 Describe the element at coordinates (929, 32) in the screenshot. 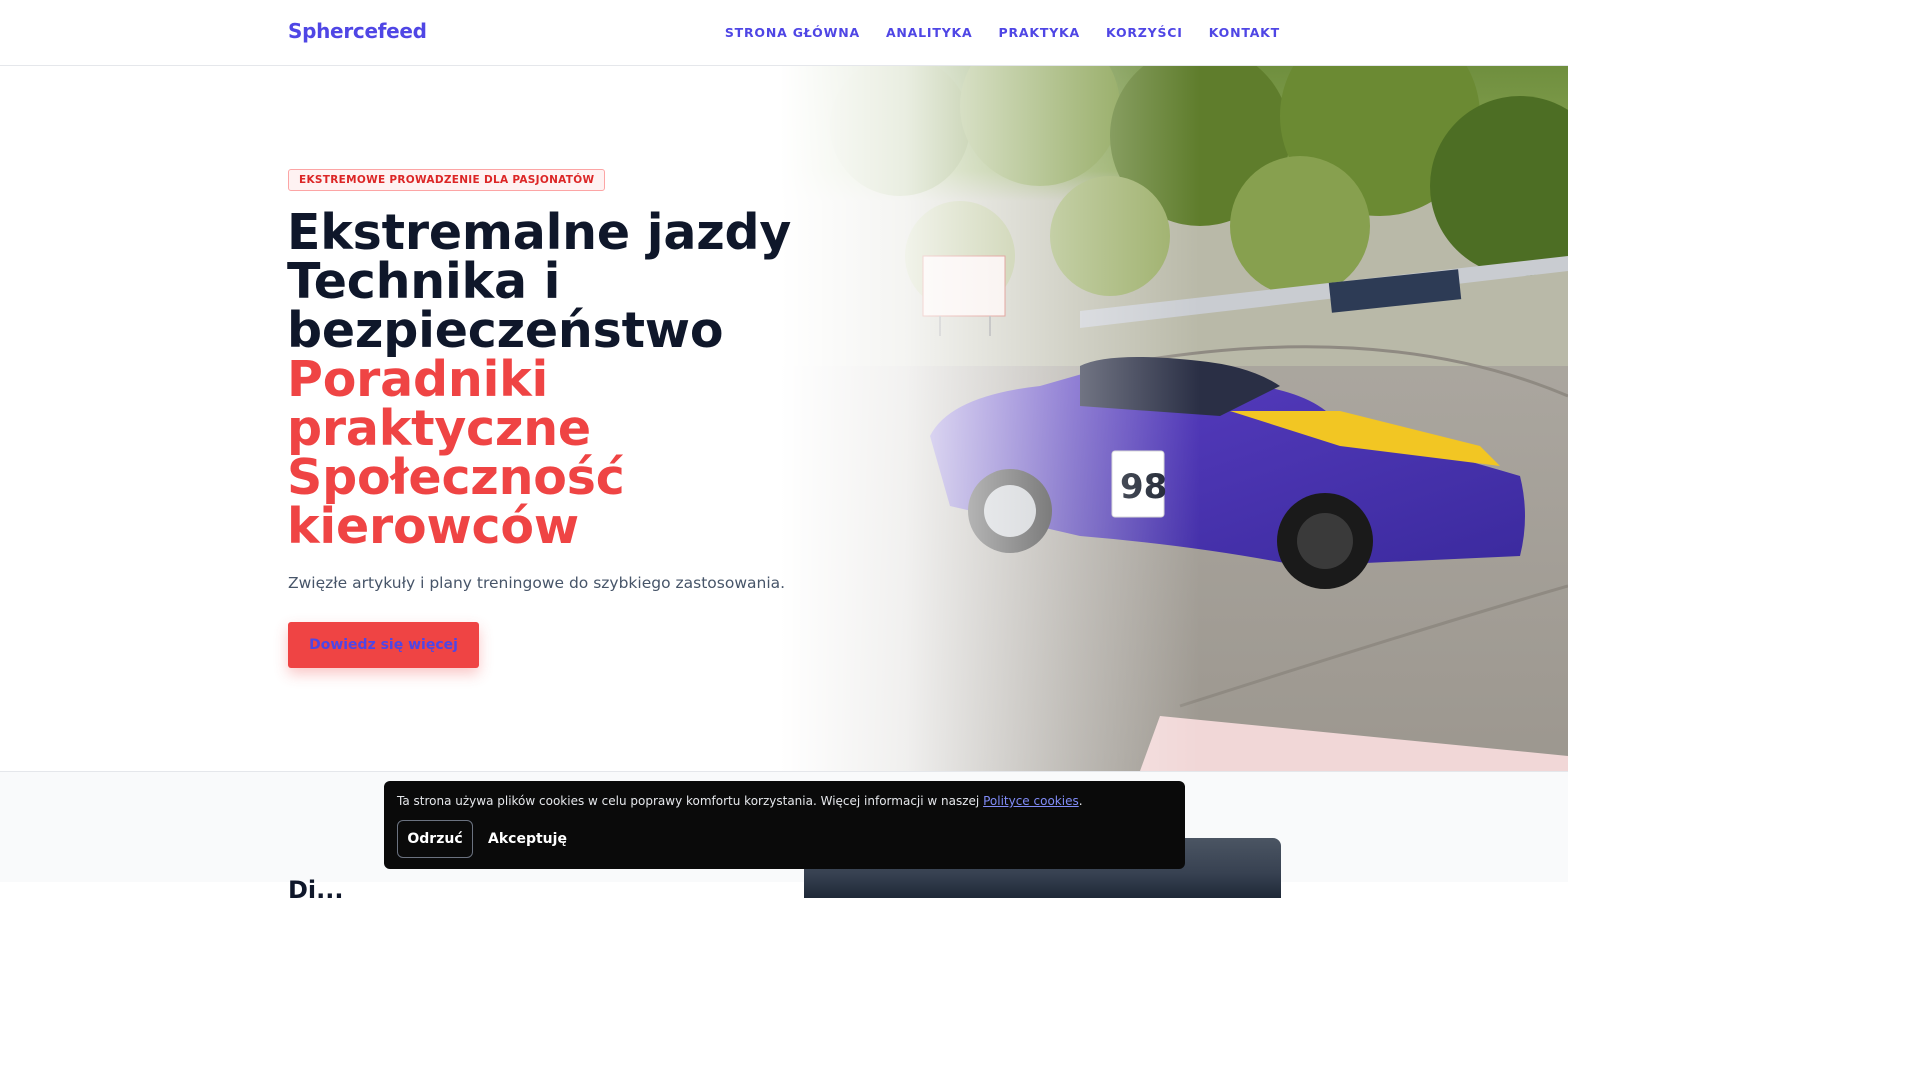

I see `nav-item-analytics: ANALITYKA` at that location.